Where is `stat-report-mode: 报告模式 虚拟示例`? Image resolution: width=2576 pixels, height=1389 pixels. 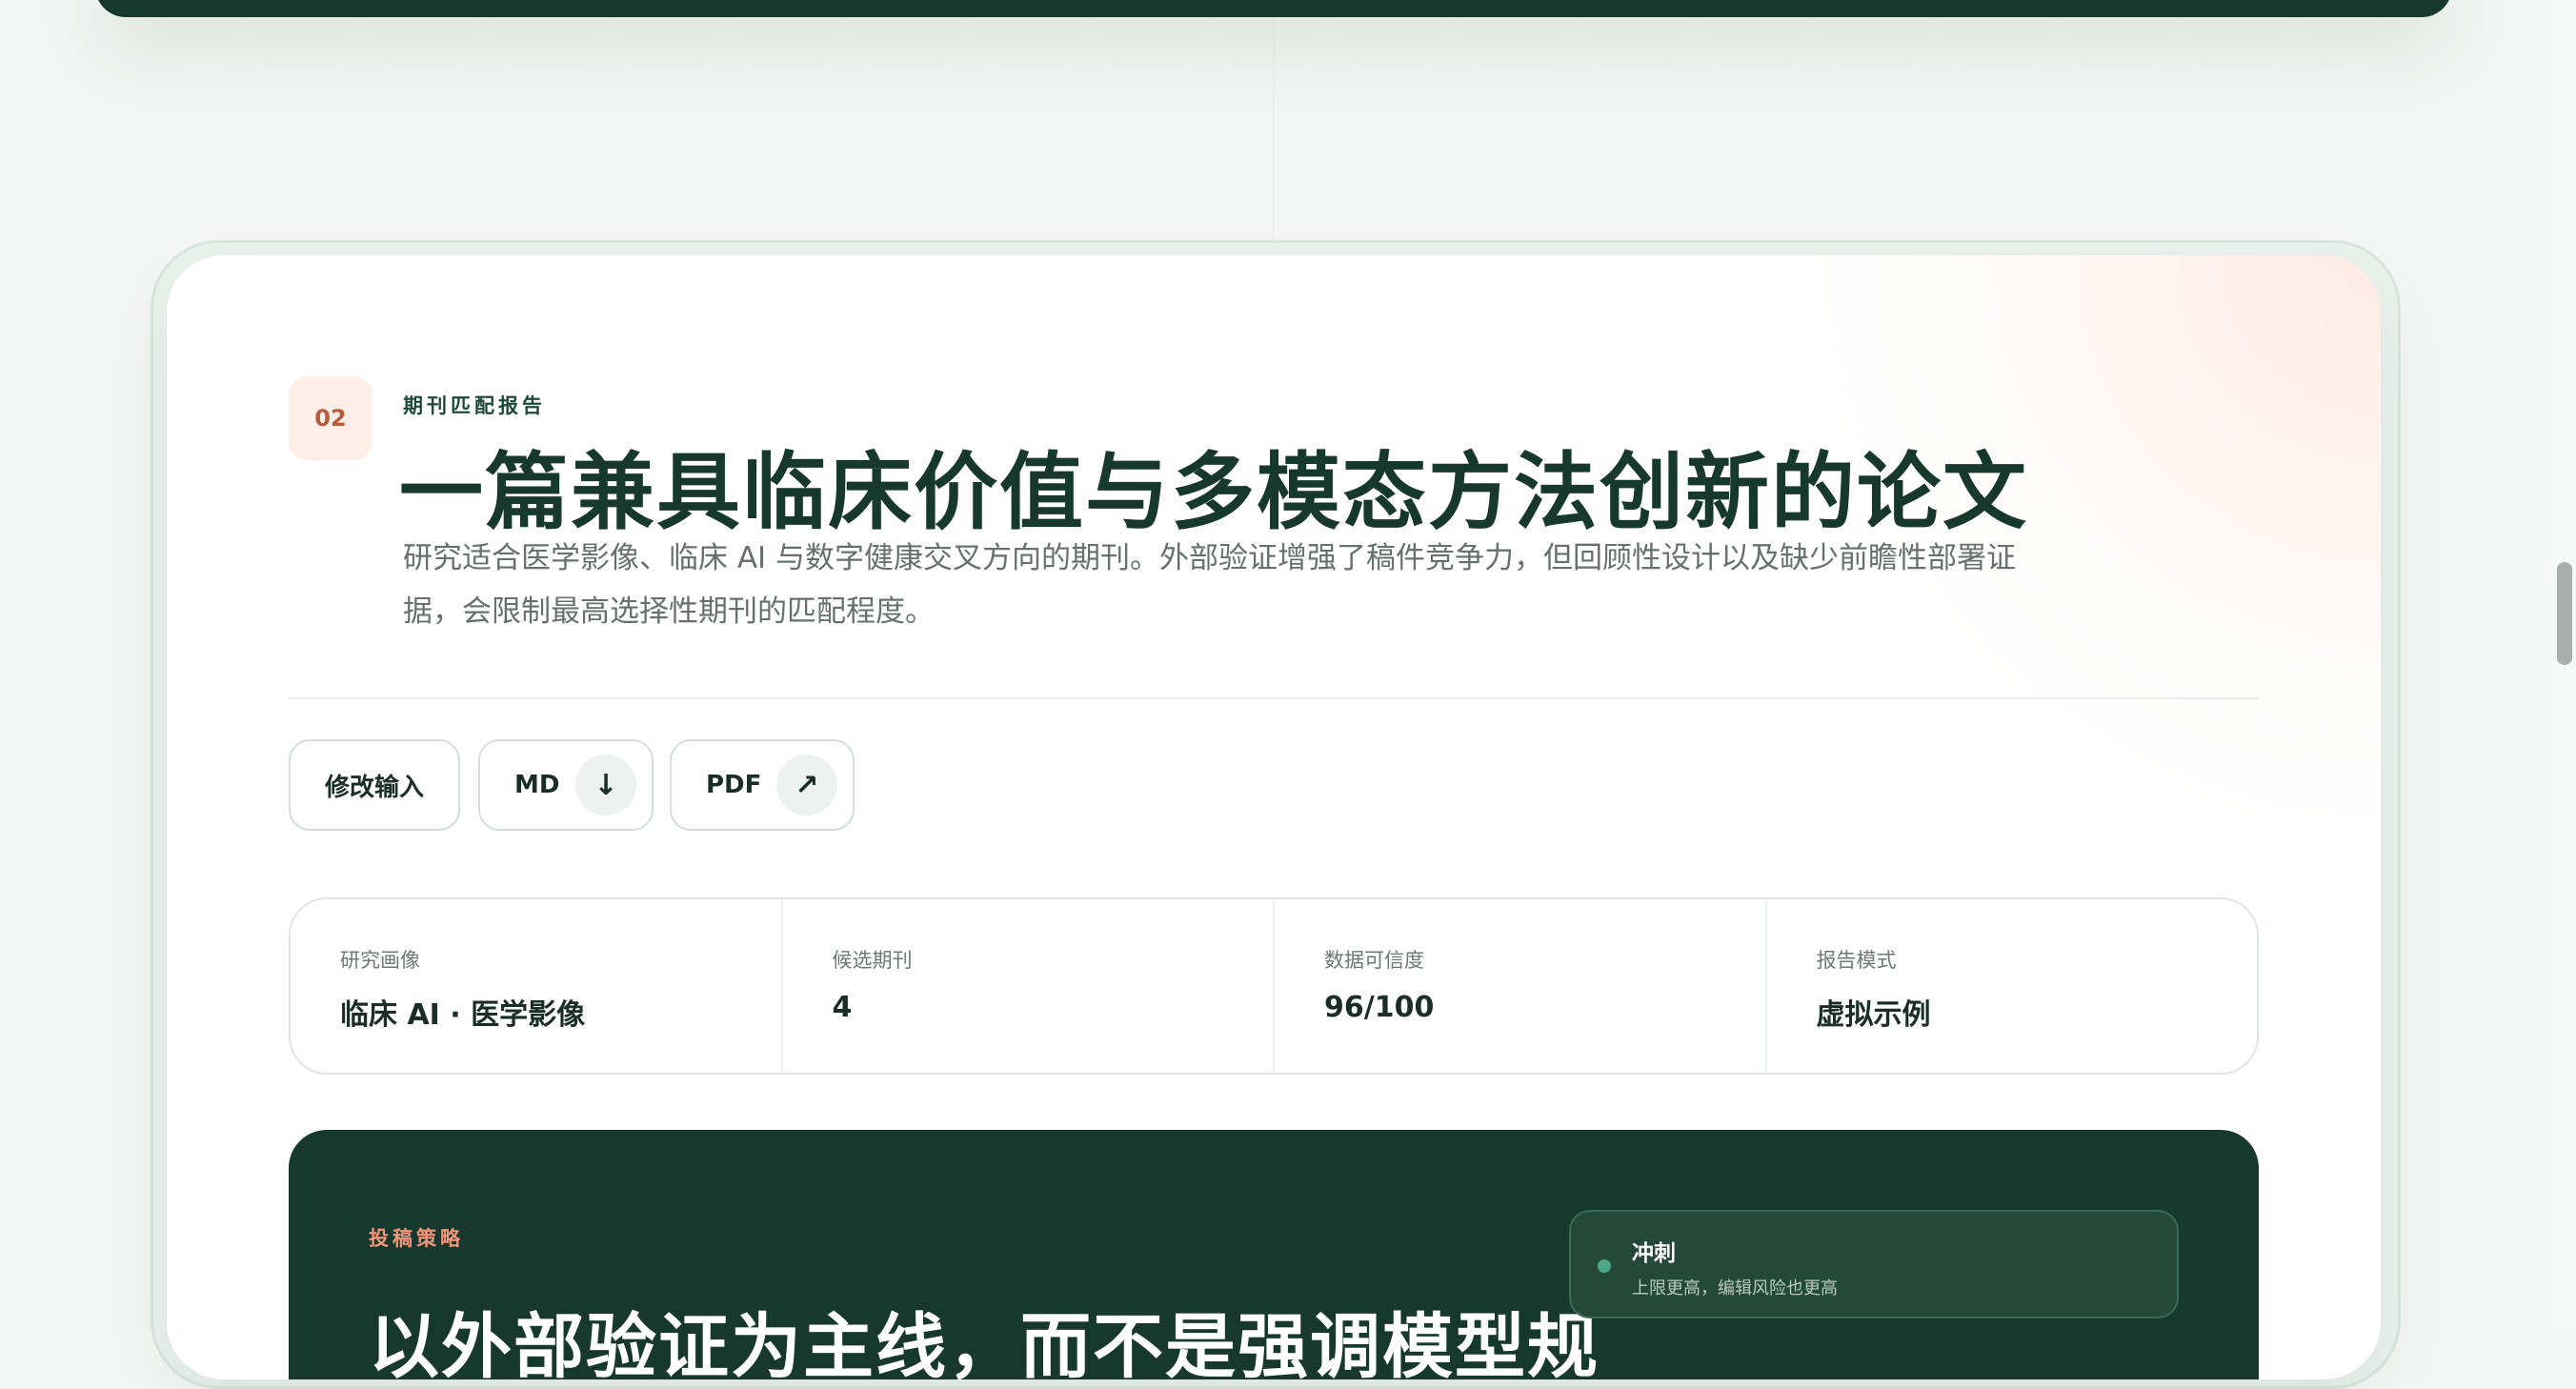
stat-report-mode: 报告模式 虚拟示例 is located at coordinates (2011, 986).